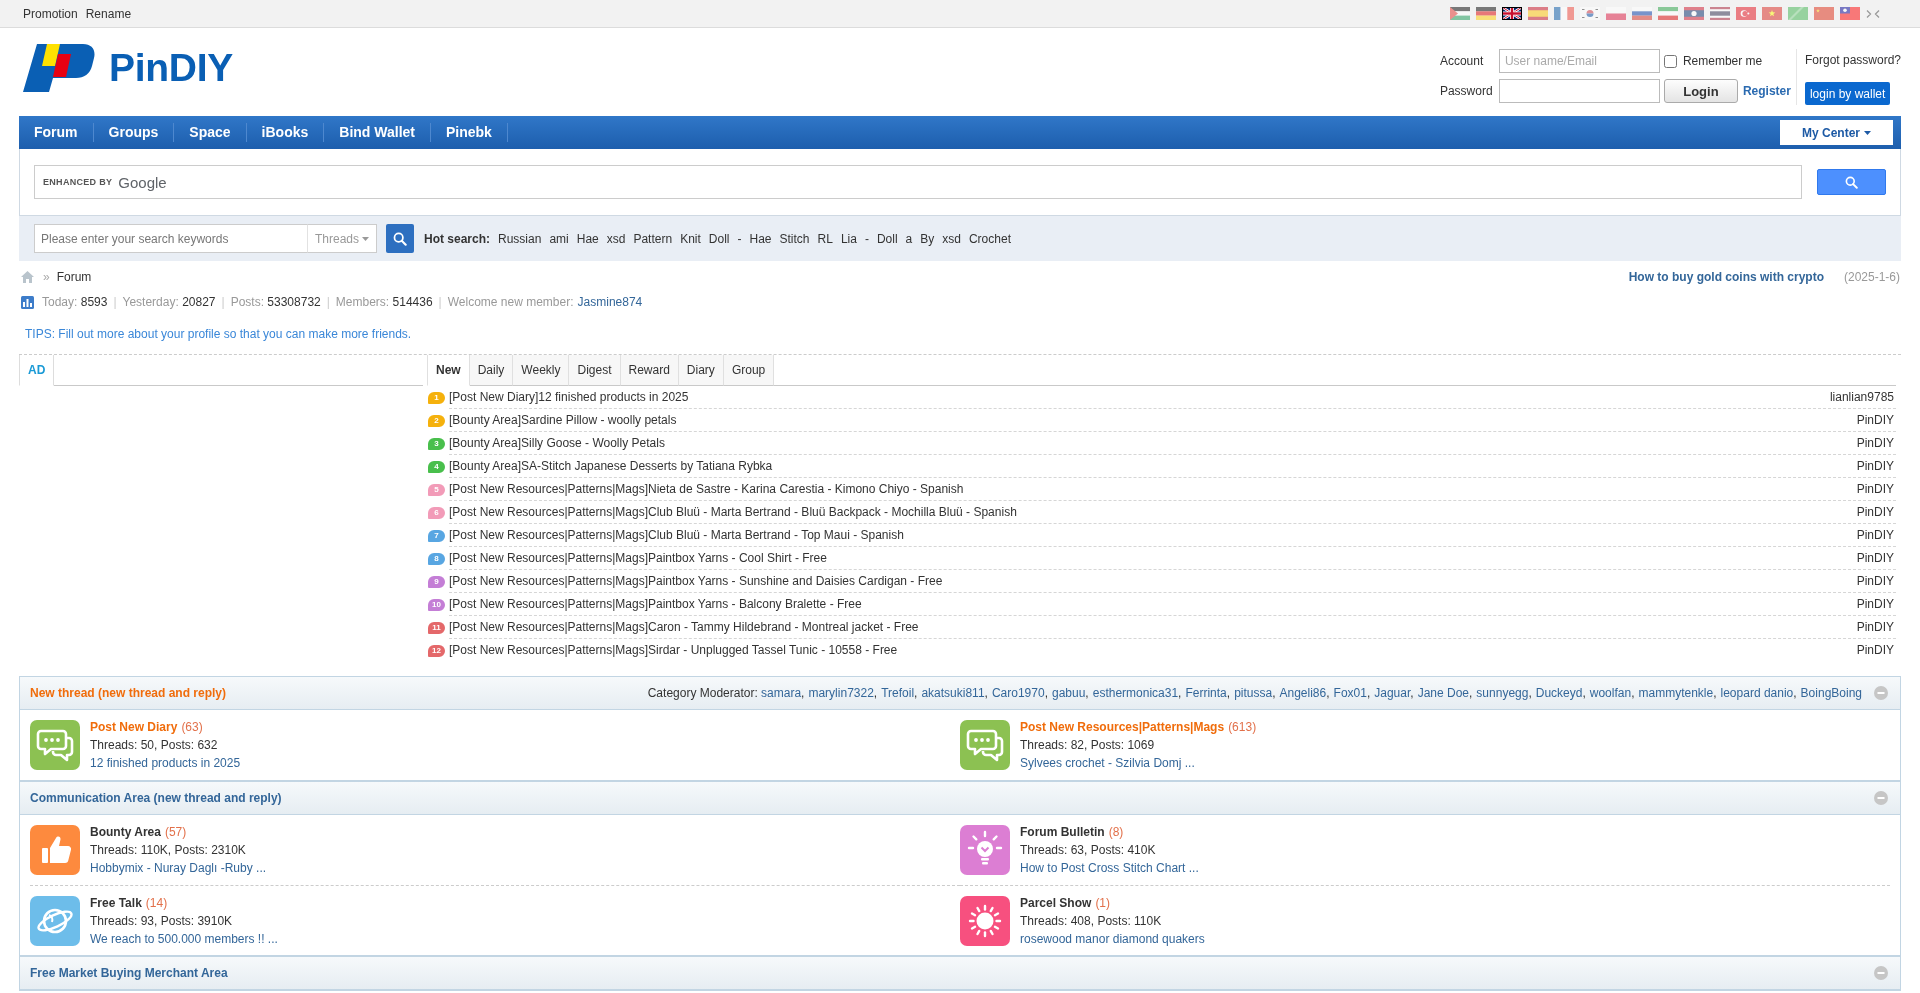 This screenshot has width=1920, height=993. Describe the element at coordinates (1350, 693) in the screenshot. I see `moderator-link: Fox01` at that location.